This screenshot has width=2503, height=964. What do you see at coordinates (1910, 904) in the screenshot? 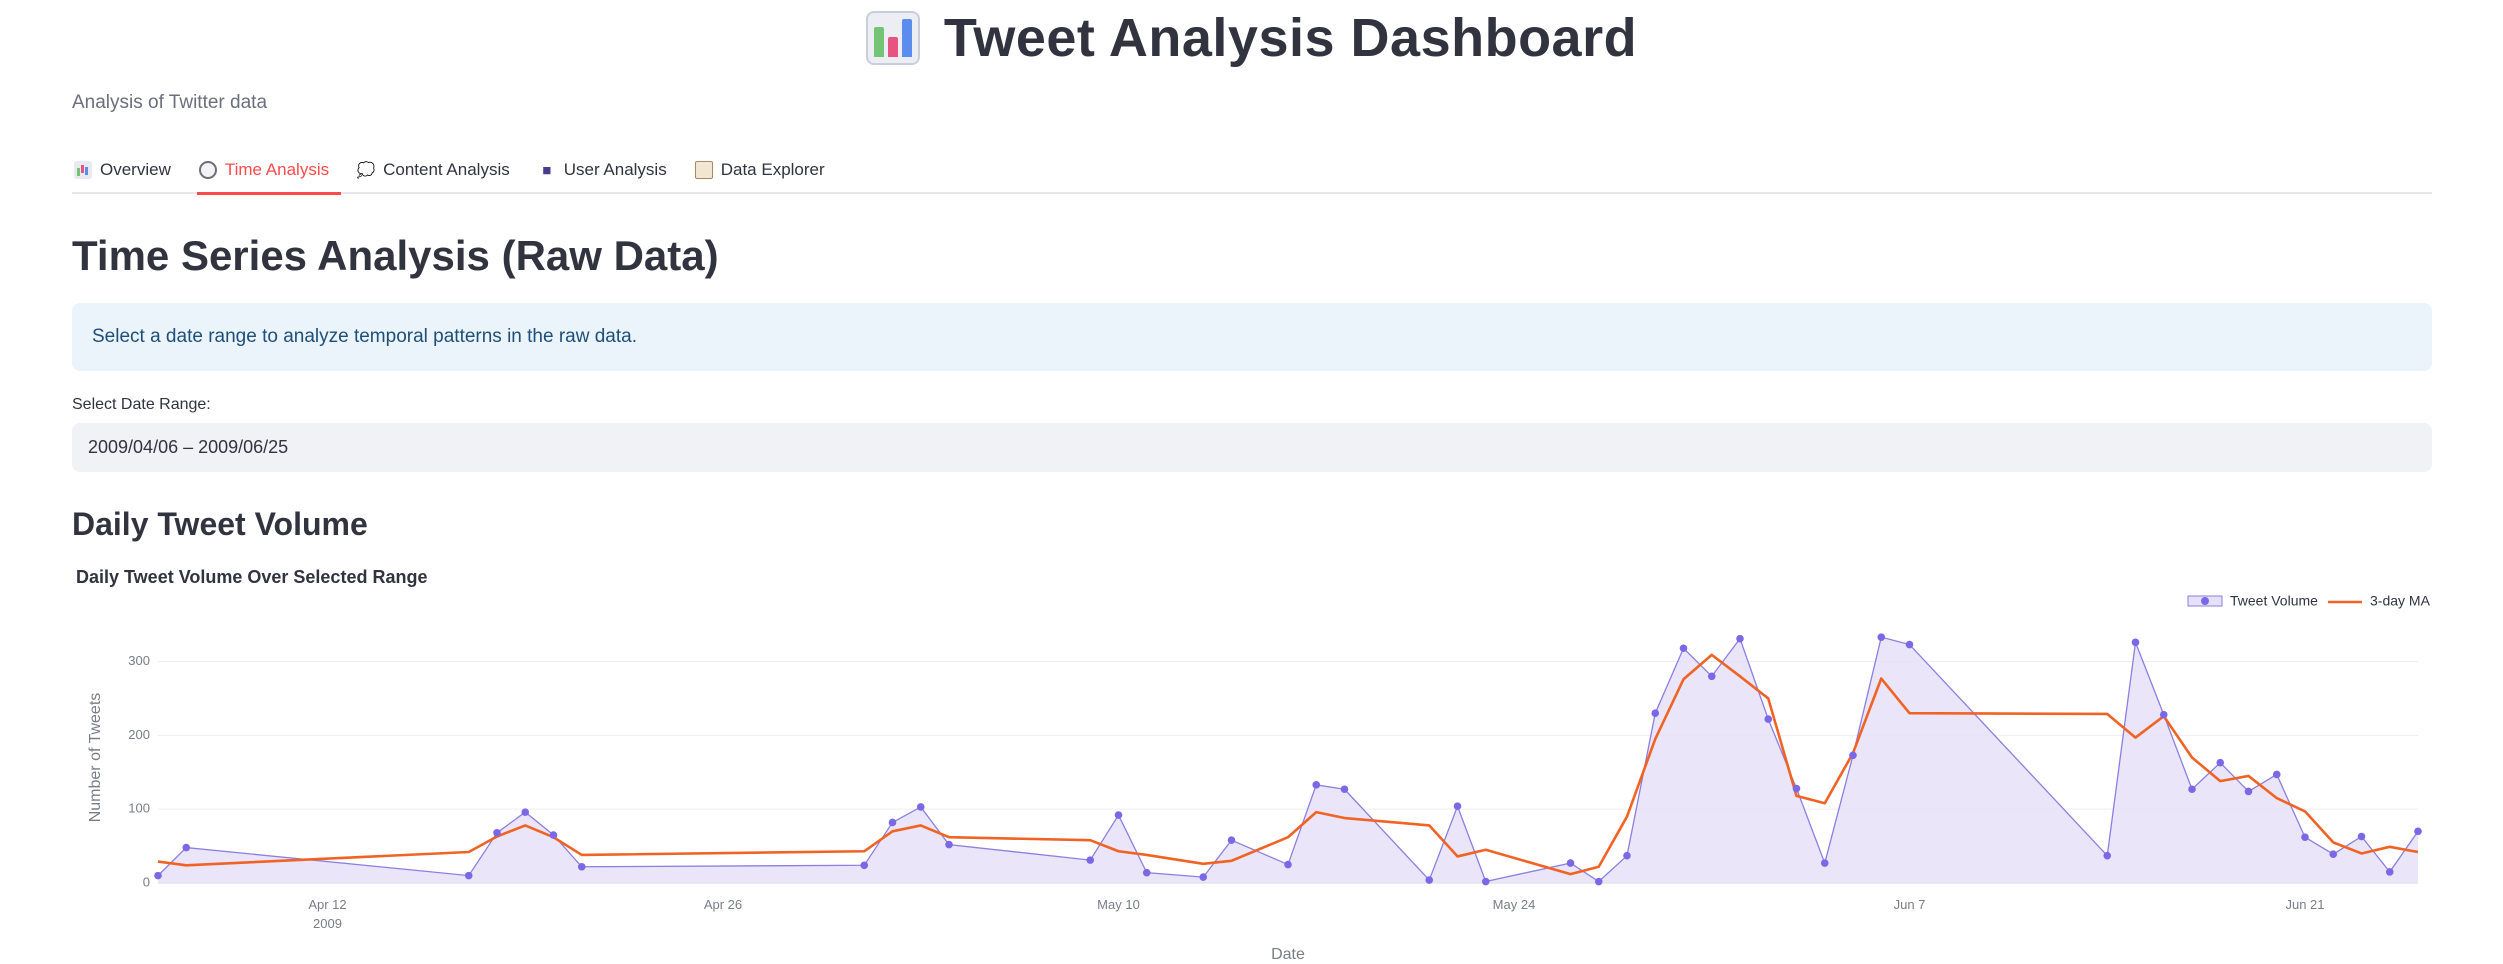
I see `x-tick-label: Jun 7` at bounding box center [1910, 904].